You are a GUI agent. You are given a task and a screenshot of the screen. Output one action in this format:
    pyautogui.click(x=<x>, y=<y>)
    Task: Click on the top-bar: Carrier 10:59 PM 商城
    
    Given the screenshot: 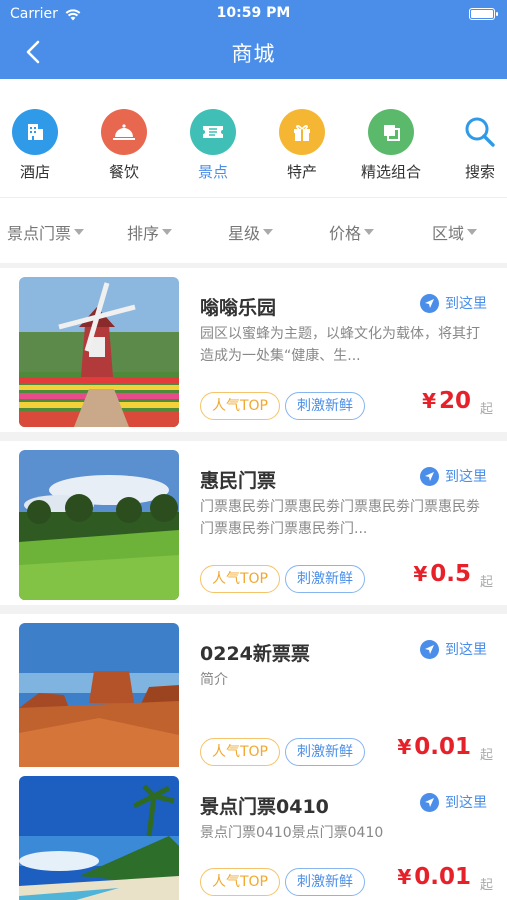 What is the action you would take?
    pyautogui.click(x=253, y=39)
    